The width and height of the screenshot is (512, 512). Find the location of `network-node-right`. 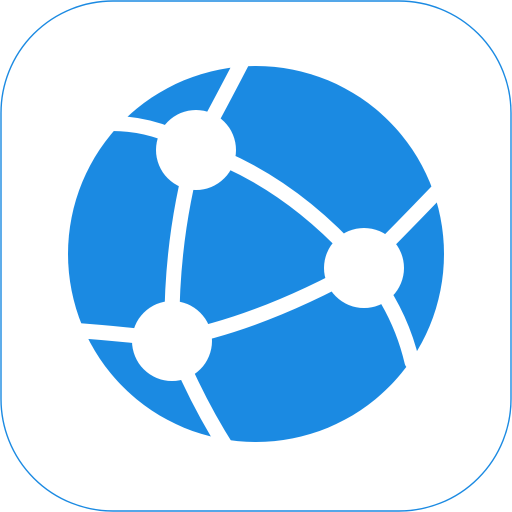

network-node-right is located at coordinates (364, 268).